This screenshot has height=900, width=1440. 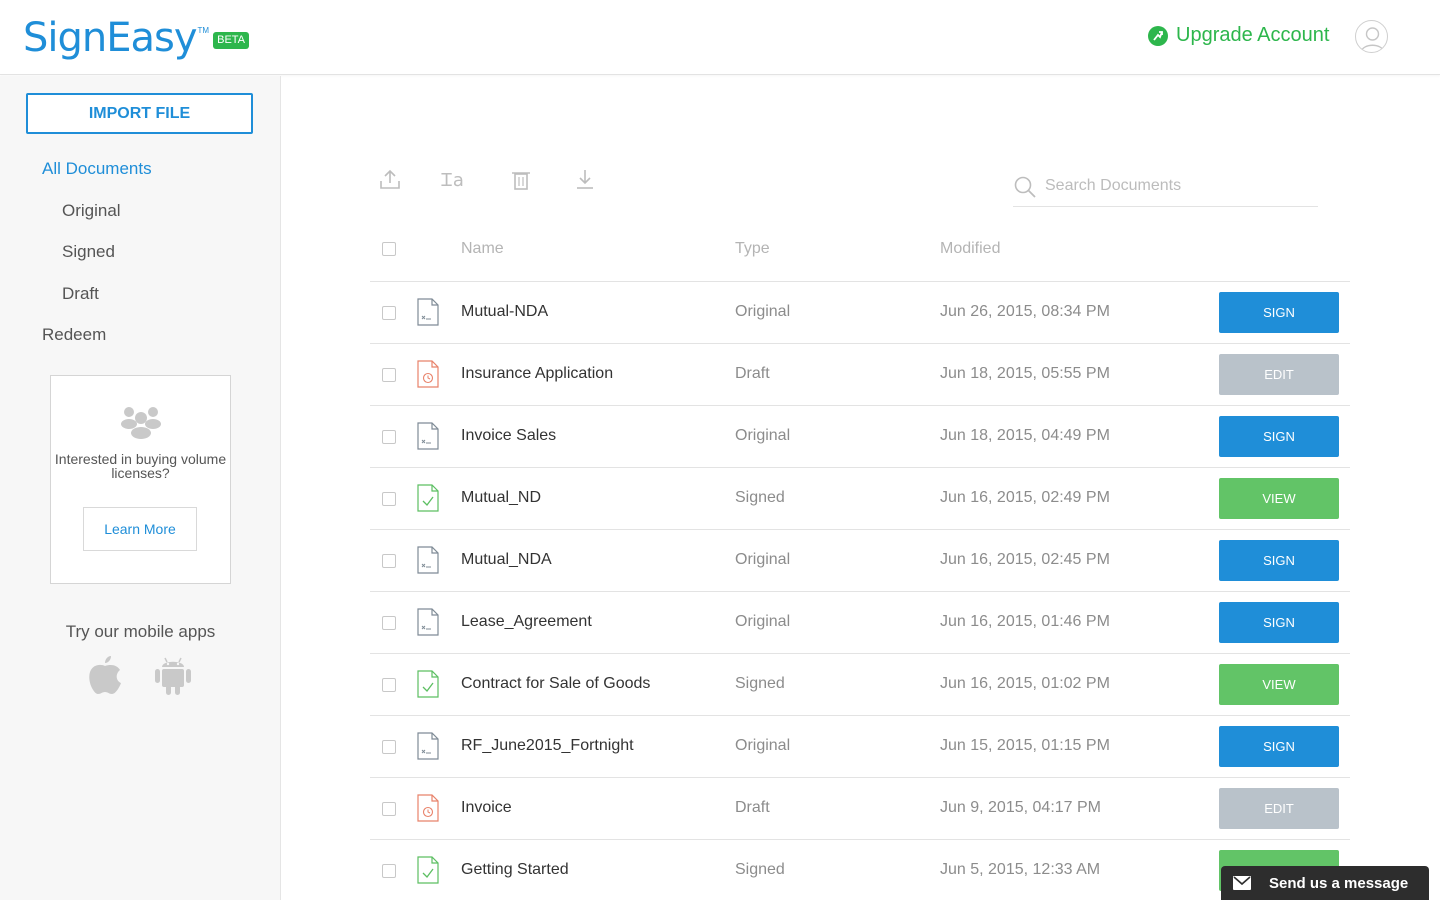 What do you see at coordinates (526, 622) in the screenshot?
I see `document-name: Lease_Agreement` at bounding box center [526, 622].